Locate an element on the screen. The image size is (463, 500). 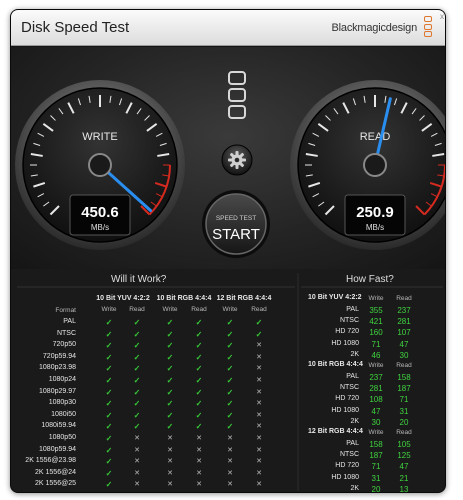
speed-value-read: 105 is located at coordinates (404, 444).